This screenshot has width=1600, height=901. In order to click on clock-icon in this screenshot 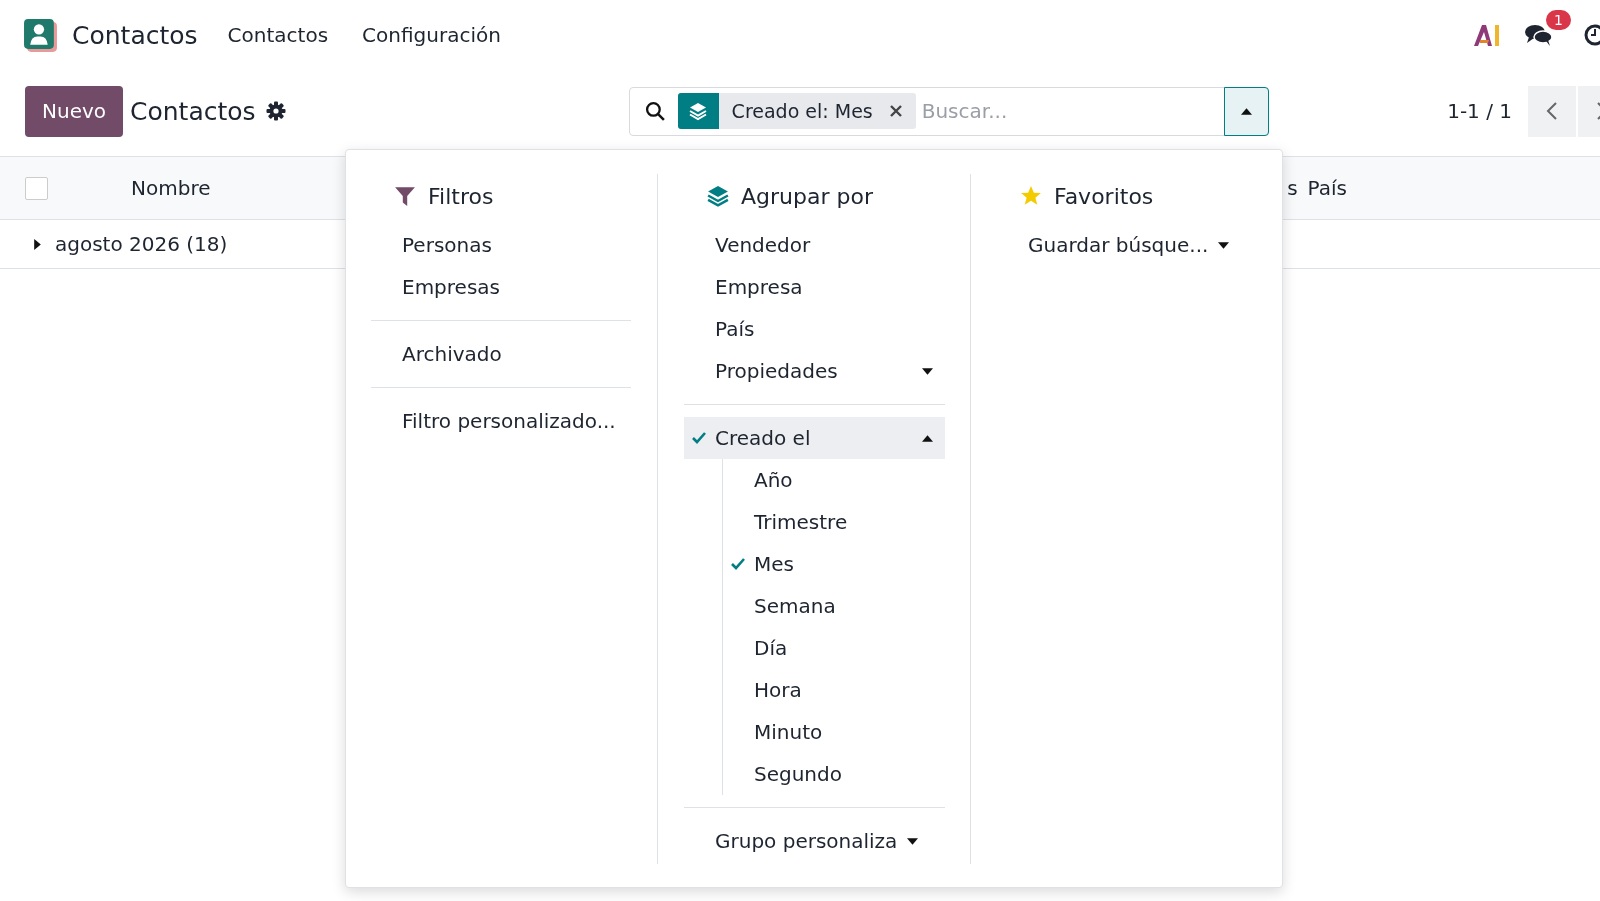, I will do `click(1591, 35)`.